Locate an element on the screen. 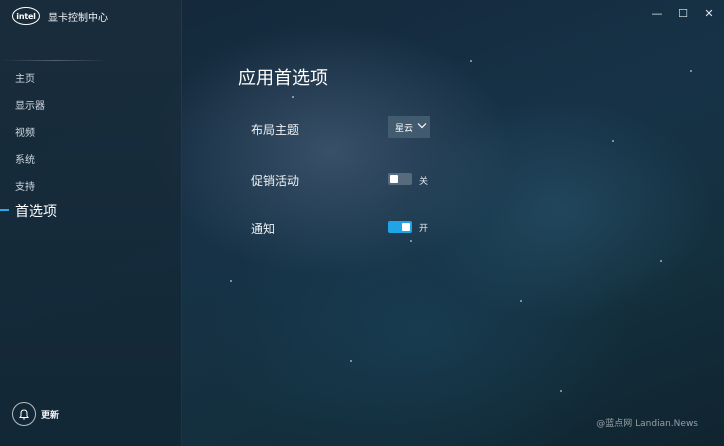  layout-theme-dropdown: 星云 is located at coordinates (409, 127).